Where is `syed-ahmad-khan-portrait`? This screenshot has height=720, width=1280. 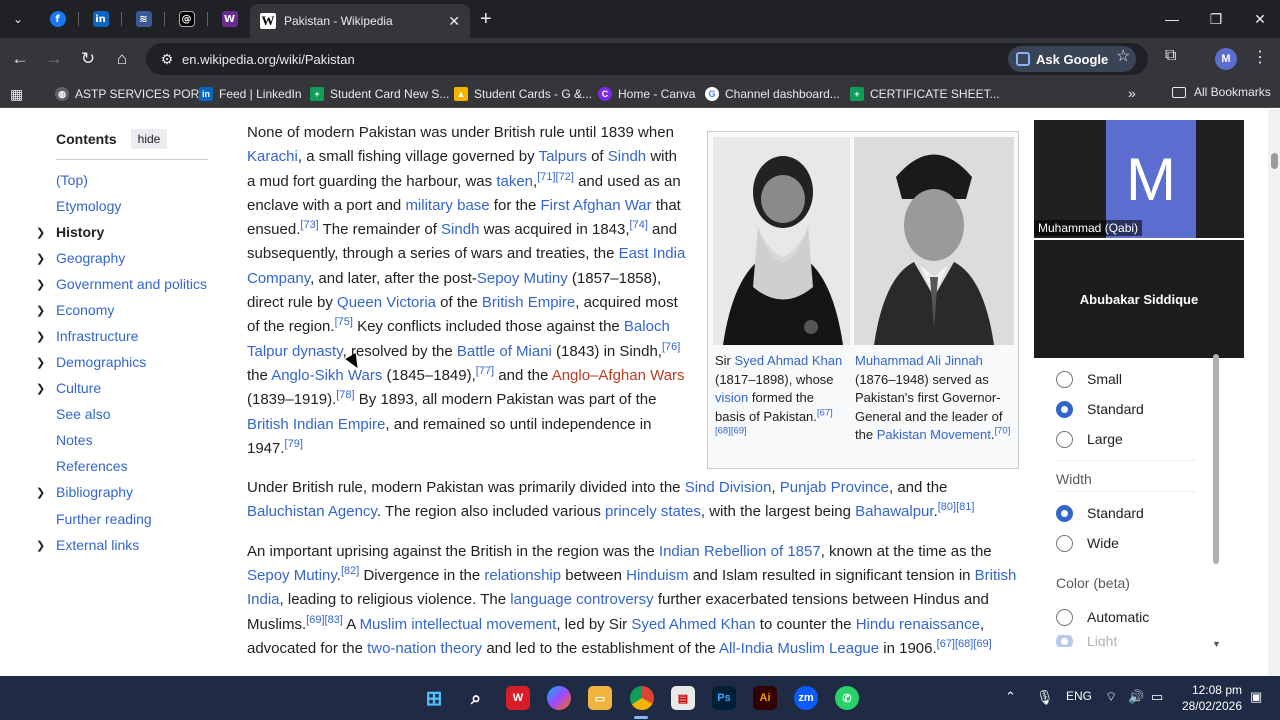
syed-ahmad-khan-portrait is located at coordinates (781, 241).